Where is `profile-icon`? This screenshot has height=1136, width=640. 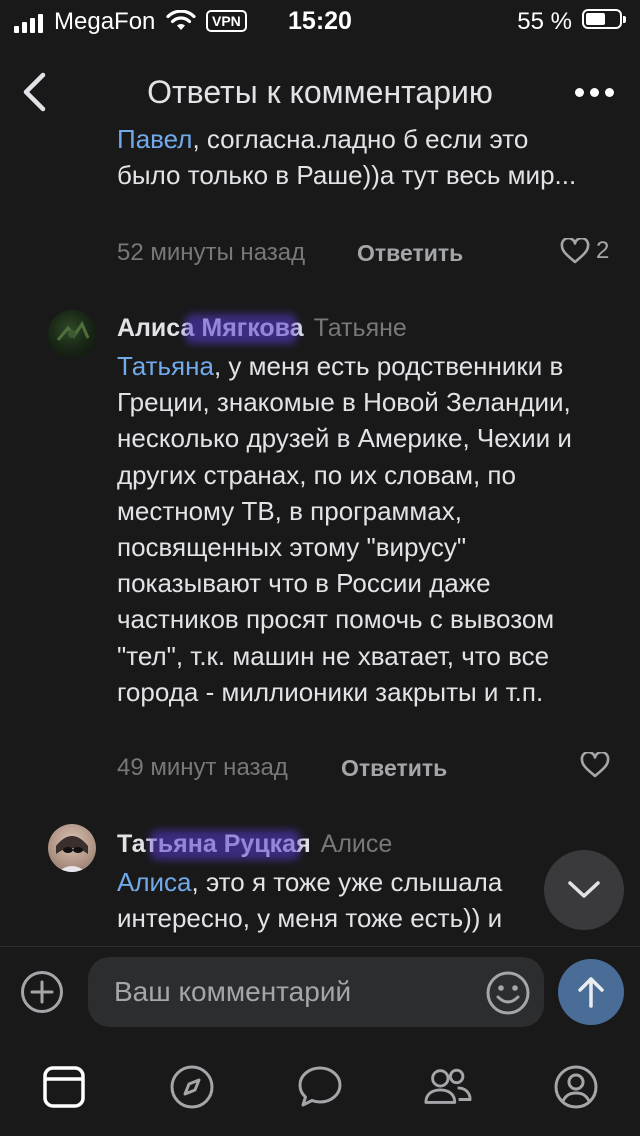 profile-icon is located at coordinates (576, 1087).